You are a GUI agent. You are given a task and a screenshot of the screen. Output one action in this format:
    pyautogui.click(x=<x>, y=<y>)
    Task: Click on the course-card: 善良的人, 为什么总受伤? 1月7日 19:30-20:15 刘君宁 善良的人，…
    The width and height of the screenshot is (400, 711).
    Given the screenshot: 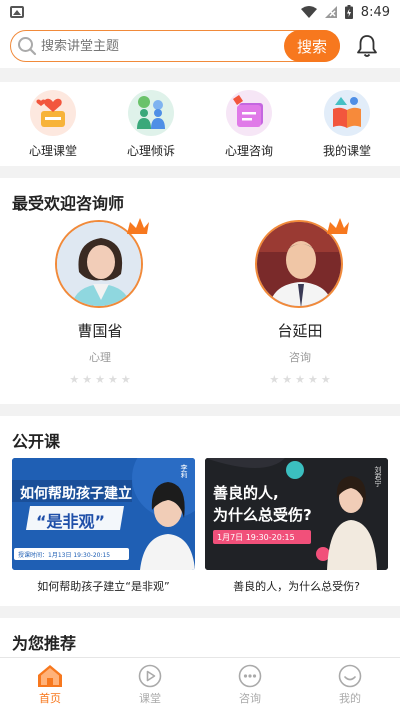 What is the action you would take?
    pyautogui.click(x=296, y=532)
    